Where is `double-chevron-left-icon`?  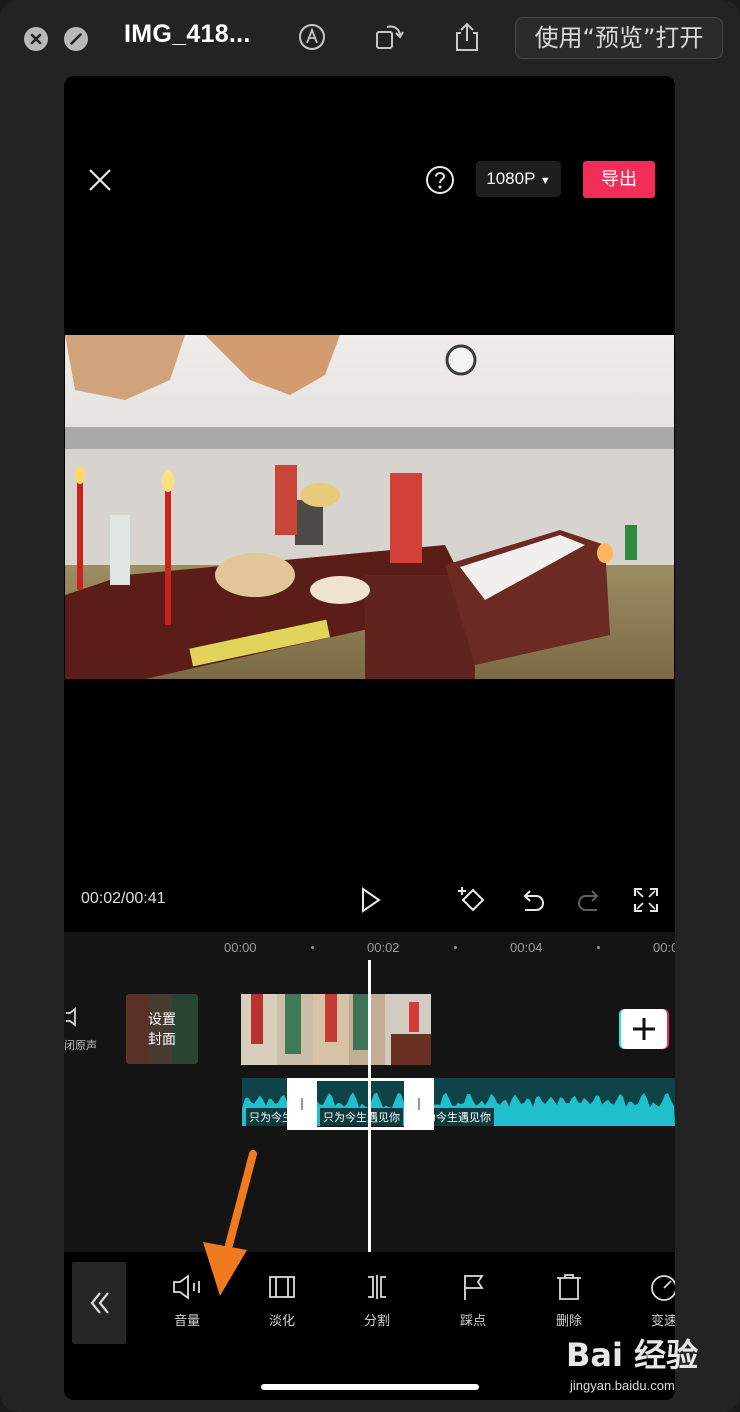 double-chevron-left-icon is located at coordinates (99, 1303).